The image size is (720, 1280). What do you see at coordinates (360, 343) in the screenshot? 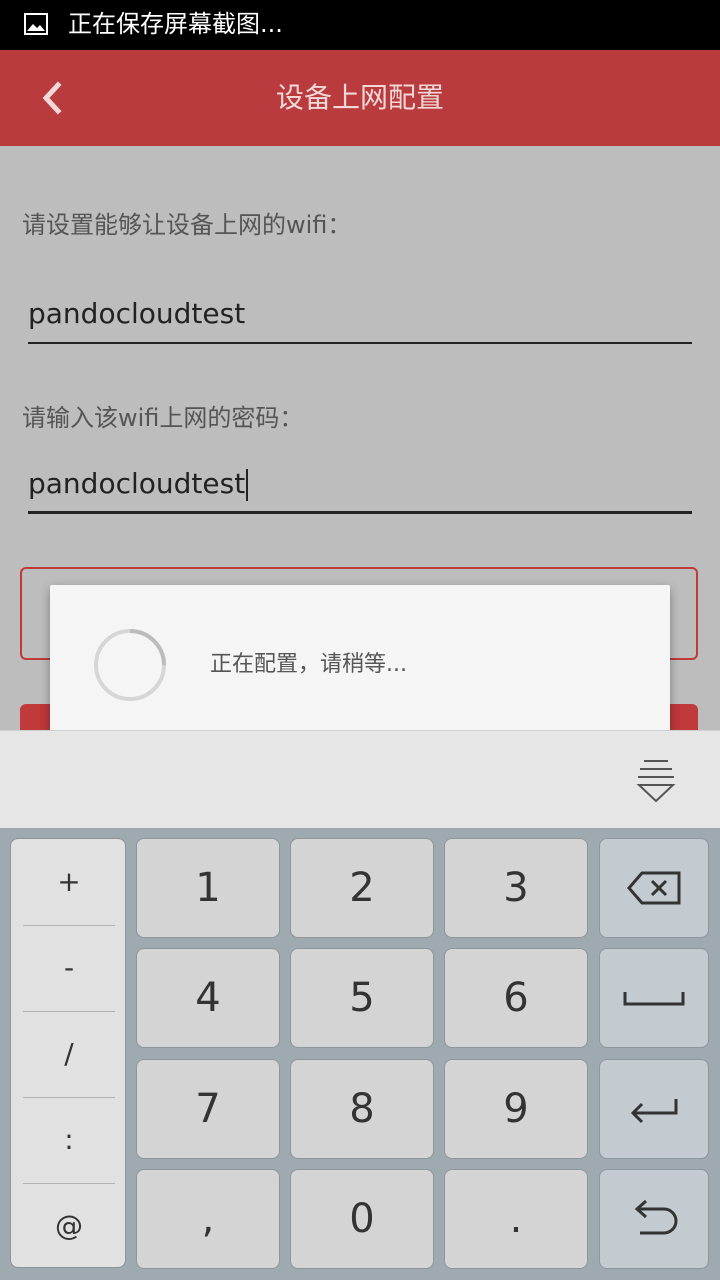
I see `wifi-ssid-underline` at bounding box center [360, 343].